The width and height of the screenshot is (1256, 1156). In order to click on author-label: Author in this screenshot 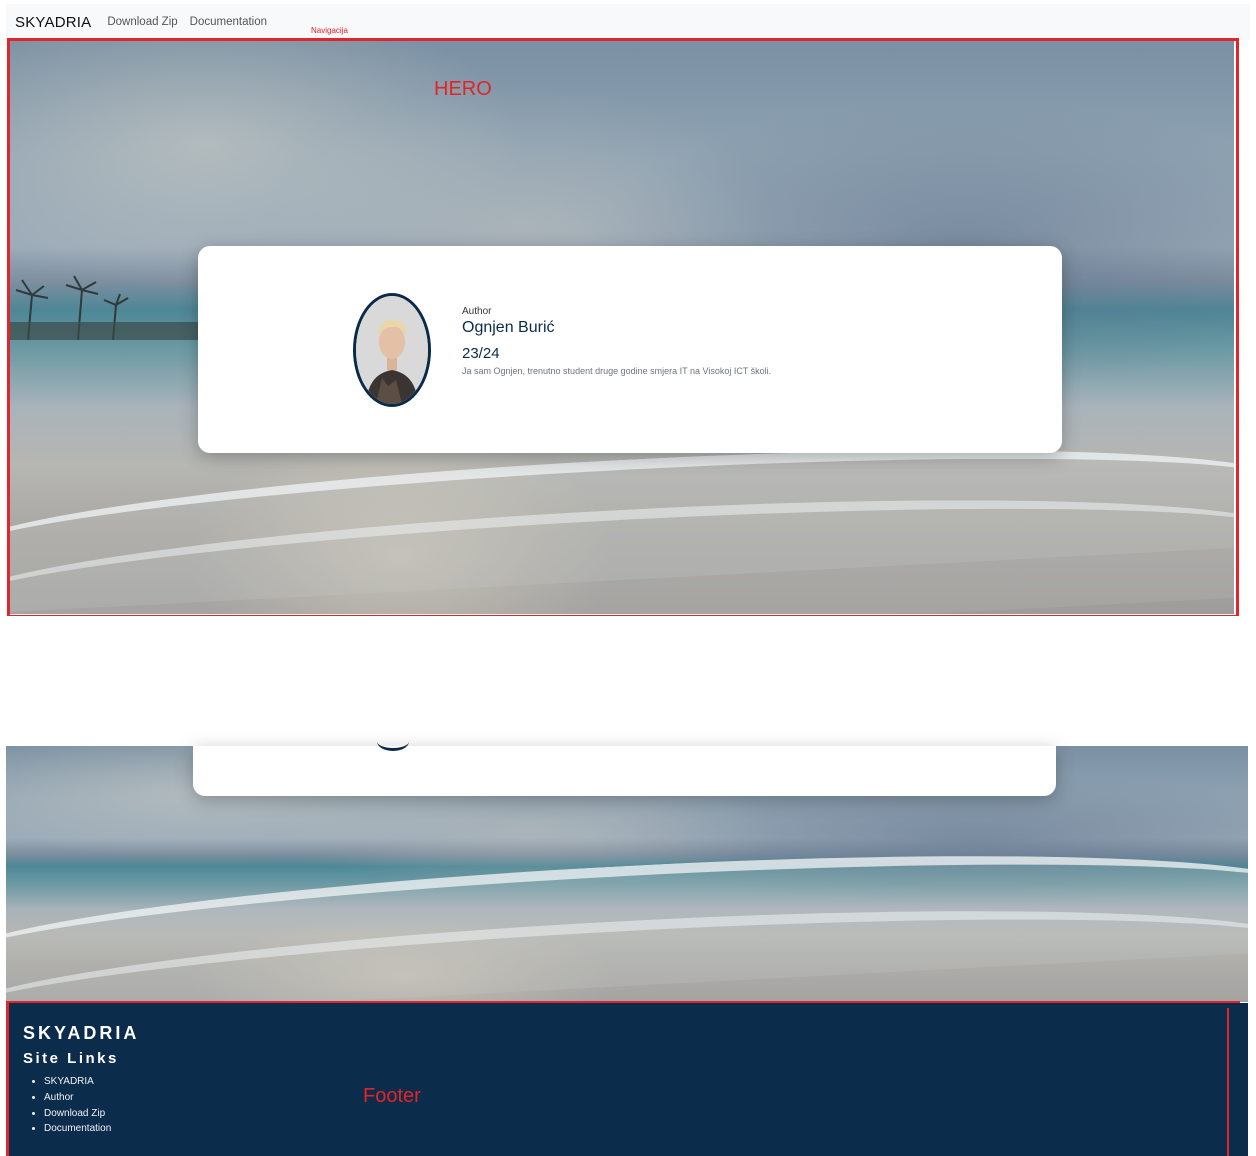, I will do `click(477, 311)`.